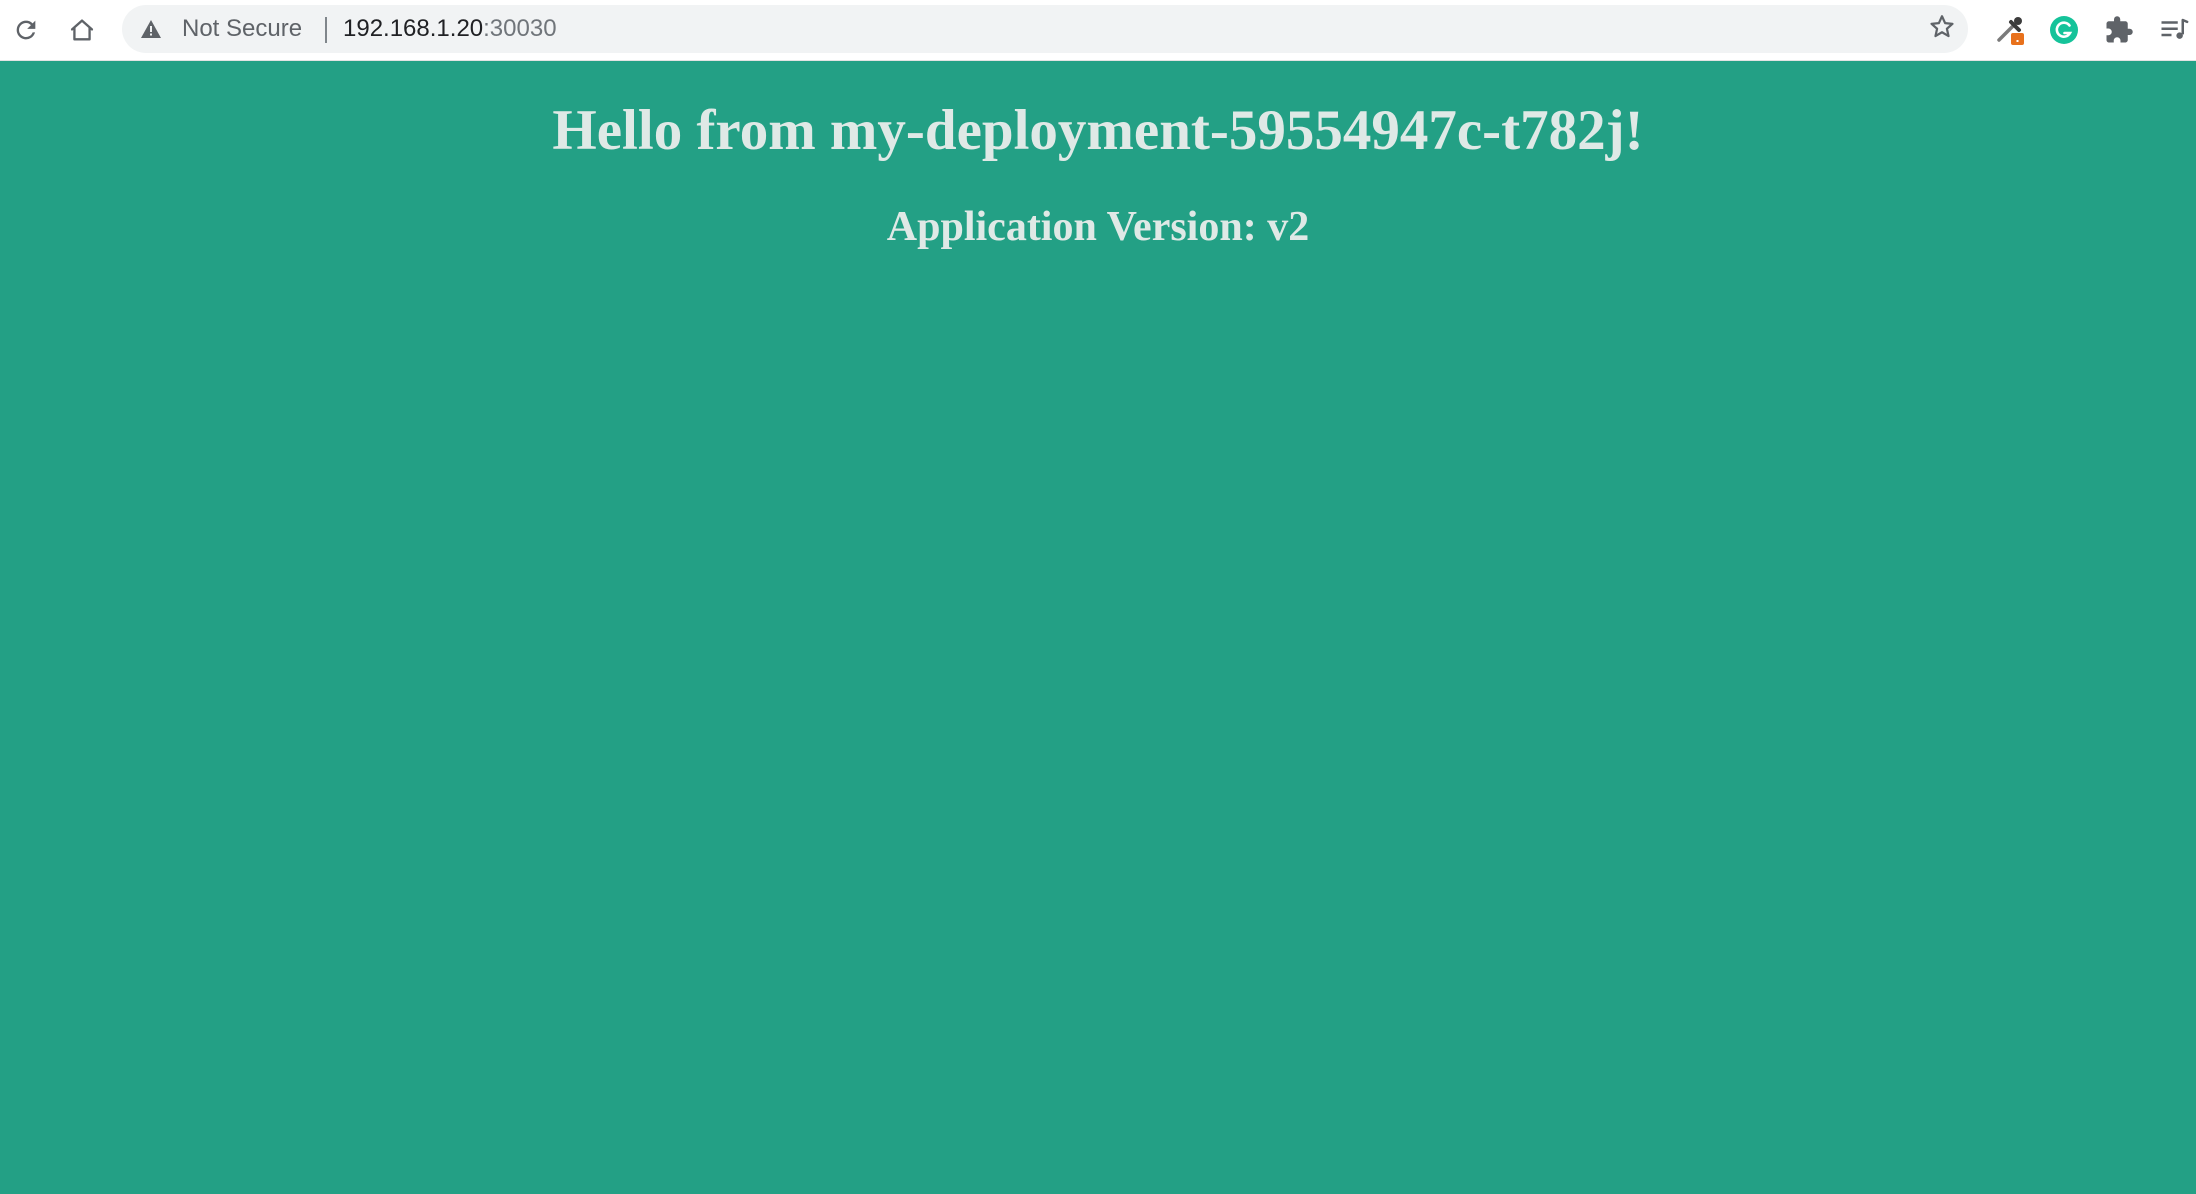  I want to click on url-port: :30030, so click(520, 28).